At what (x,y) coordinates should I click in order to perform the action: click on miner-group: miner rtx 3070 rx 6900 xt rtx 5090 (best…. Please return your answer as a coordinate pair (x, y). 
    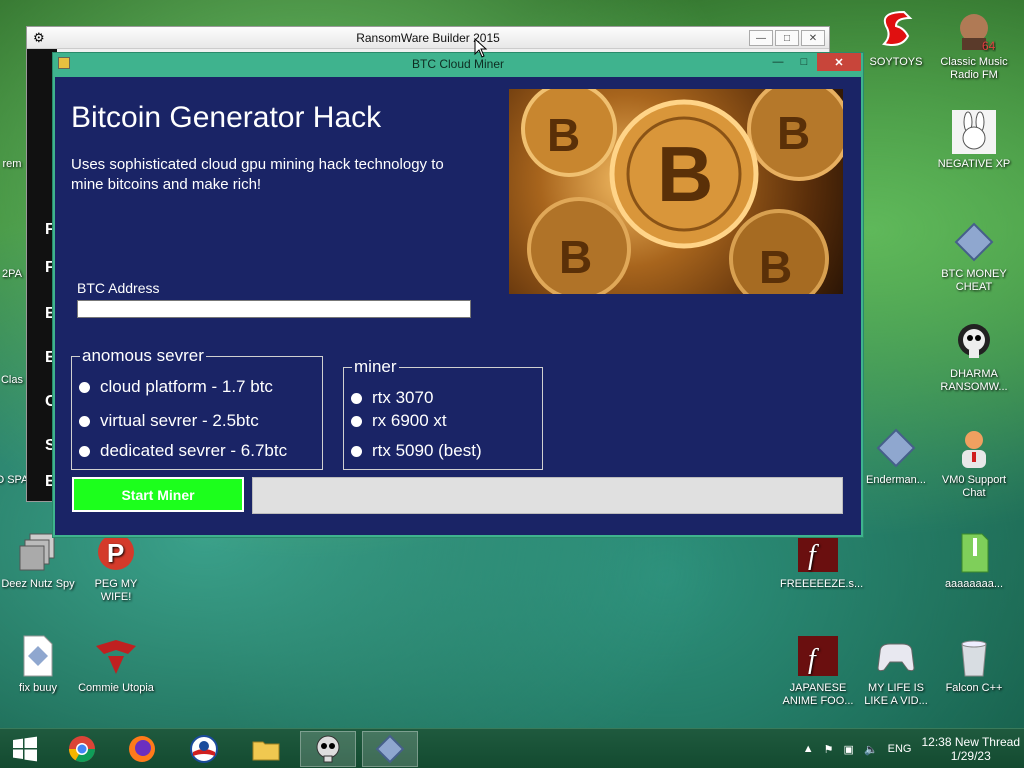
    Looking at the image, I should click on (443, 413).